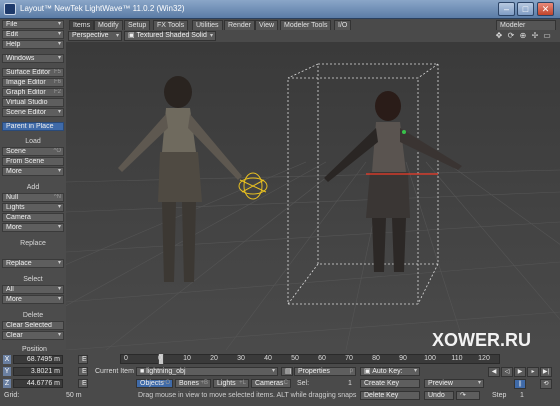 The width and height of the screenshot is (560, 406). I want to click on modeler-button: Modeler, so click(526, 25).